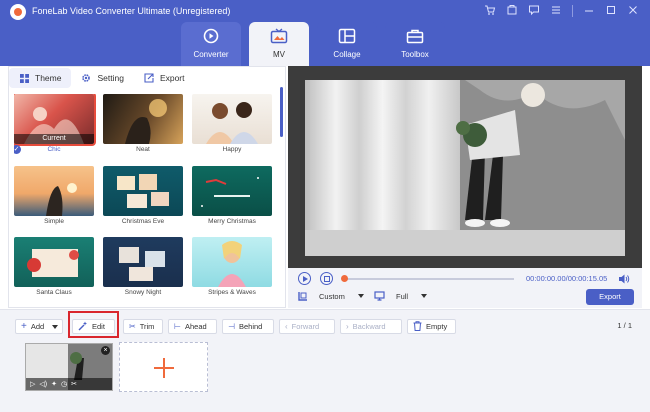  What do you see at coordinates (490, 11) in the screenshot?
I see `cart-icon` at bounding box center [490, 11].